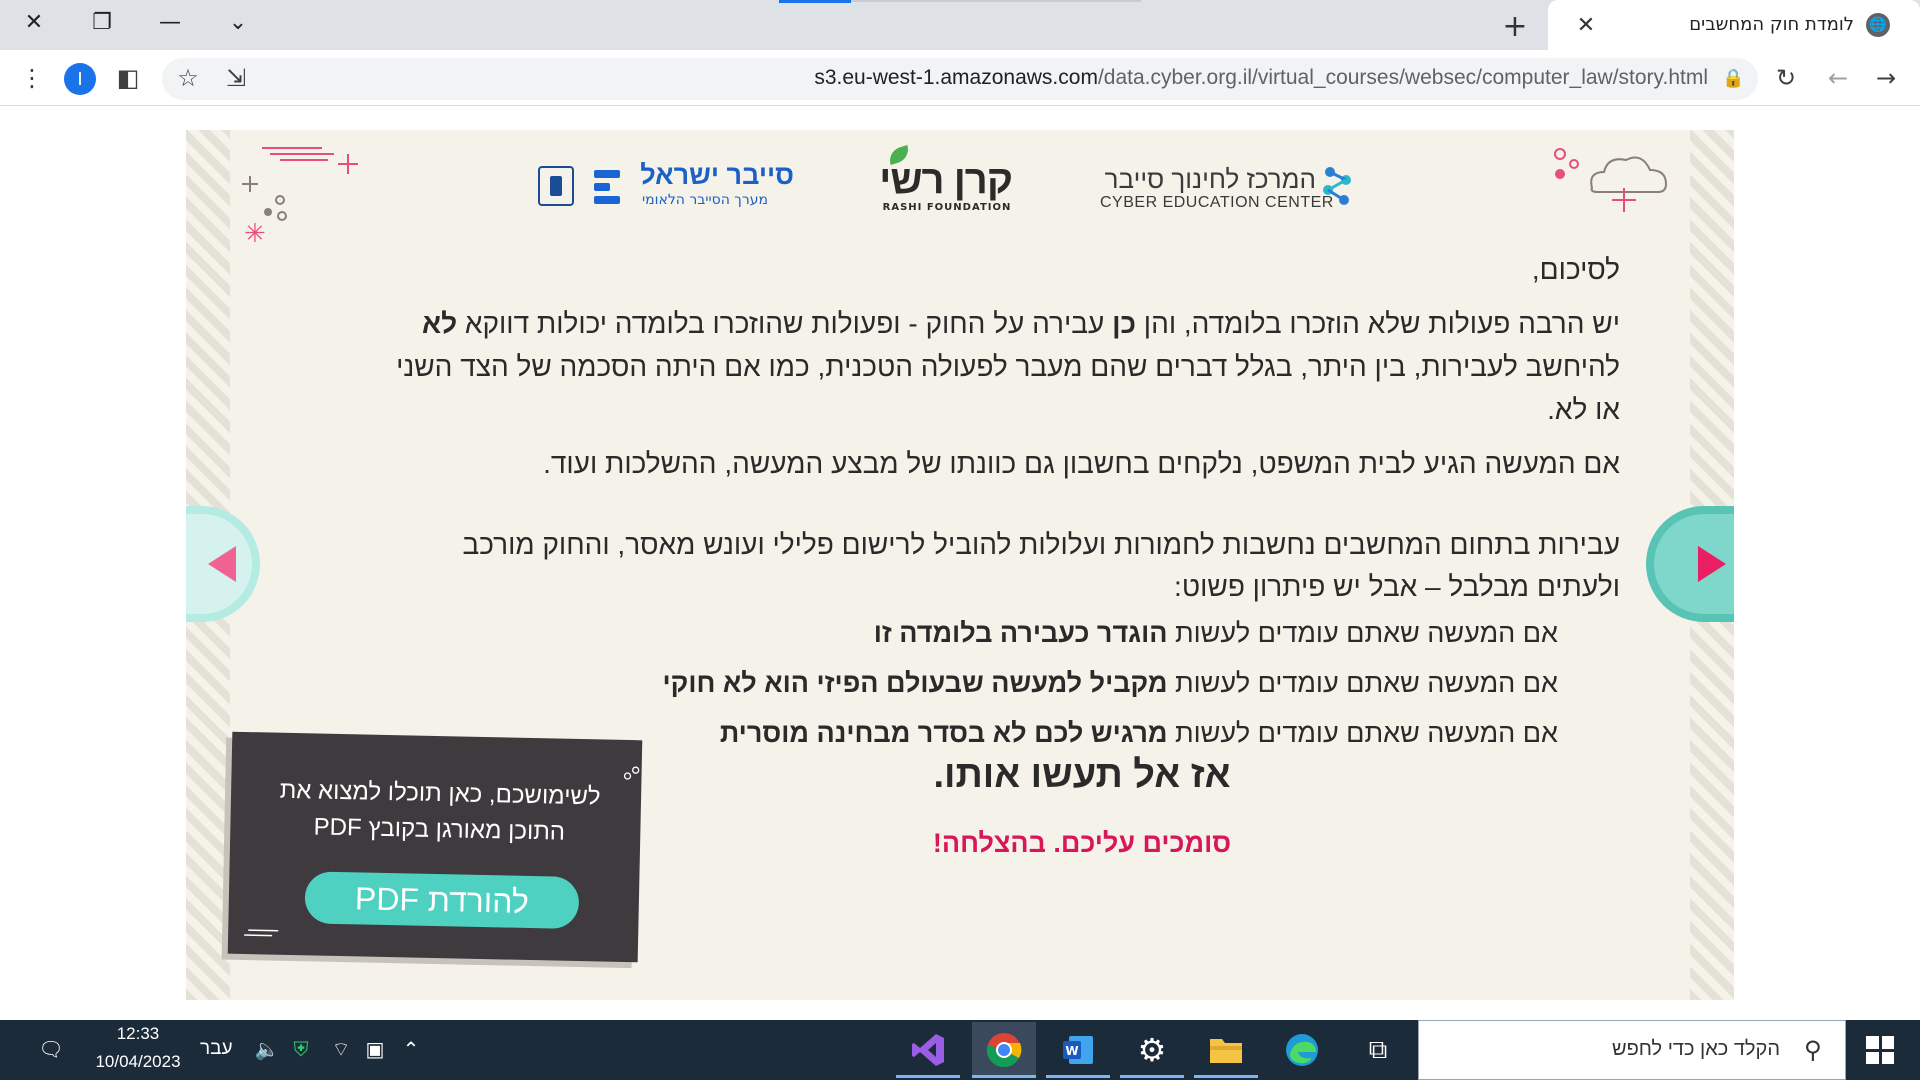  I want to click on cec-logo-hebrew: המרכז לחינוך סייבר, so click(1210, 179).